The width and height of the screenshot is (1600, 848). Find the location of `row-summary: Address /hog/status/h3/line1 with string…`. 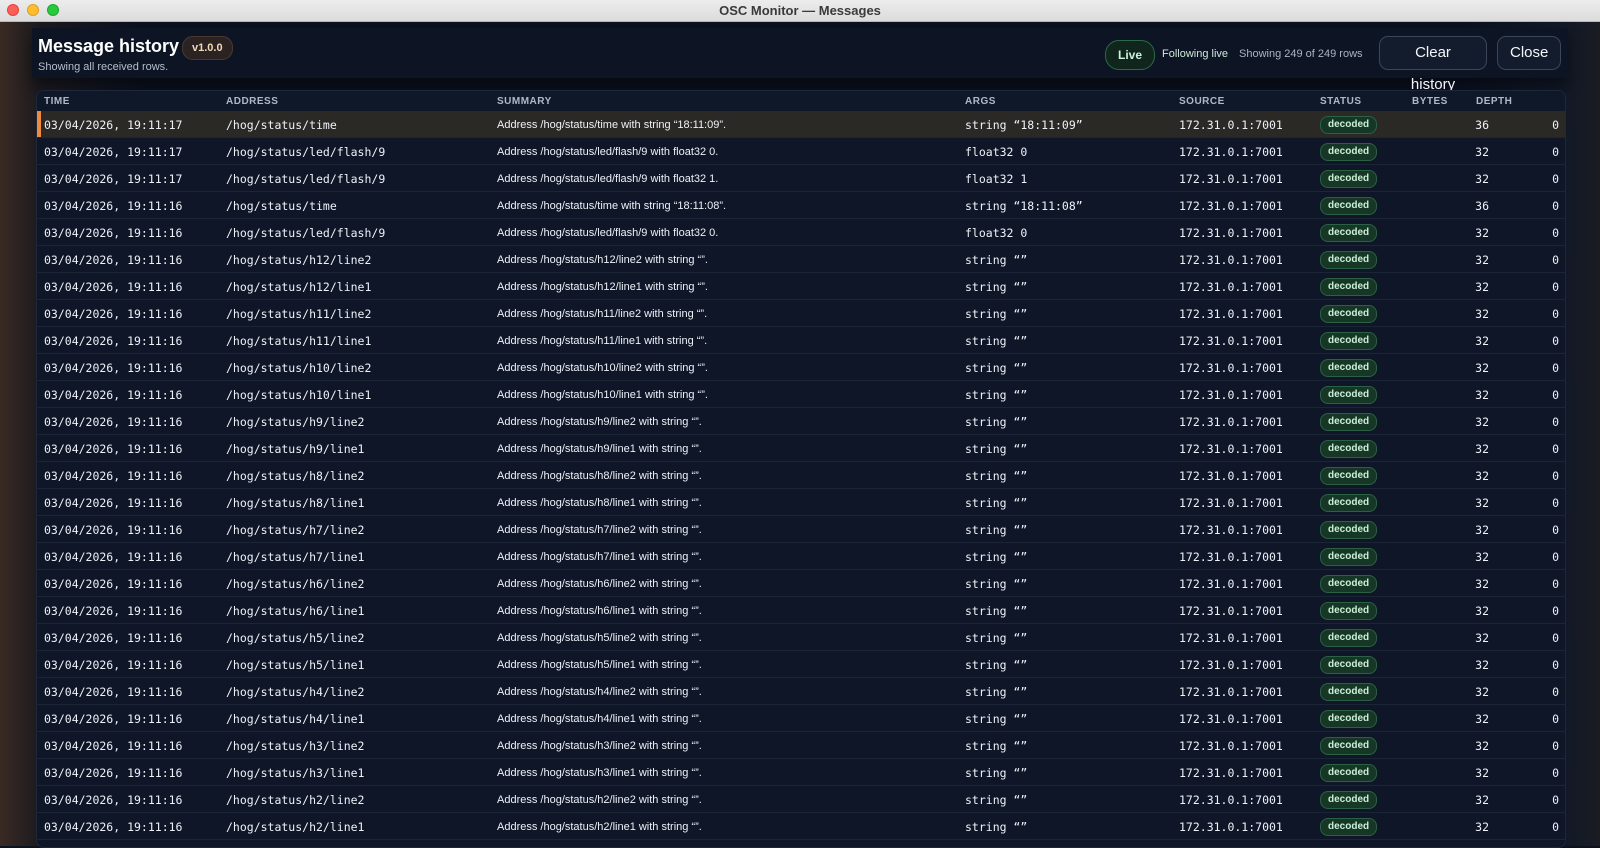

row-summary: Address /hog/status/h3/line1 with string… is located at coordinates (599, 773).